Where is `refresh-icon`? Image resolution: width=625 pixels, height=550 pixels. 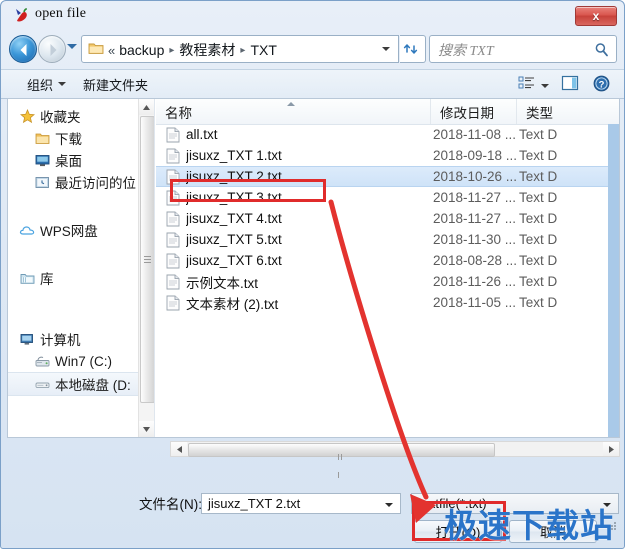
refresh-icon is located at coordinates (412, 55).